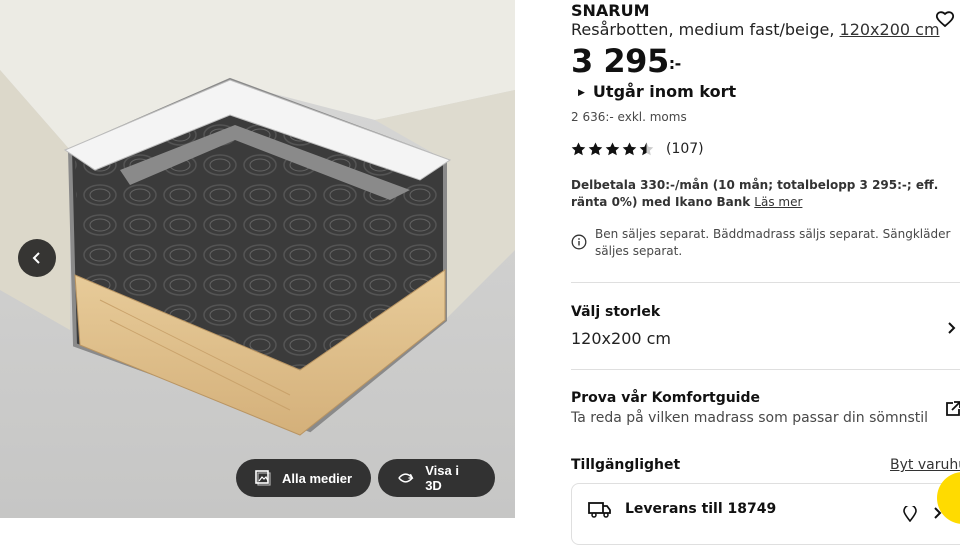 The width and height of the screenshot is (960, 545). Describe the element at coordinates (581, 93) in the screenshot. I see `triangle-right-icon: ▶` at that location.